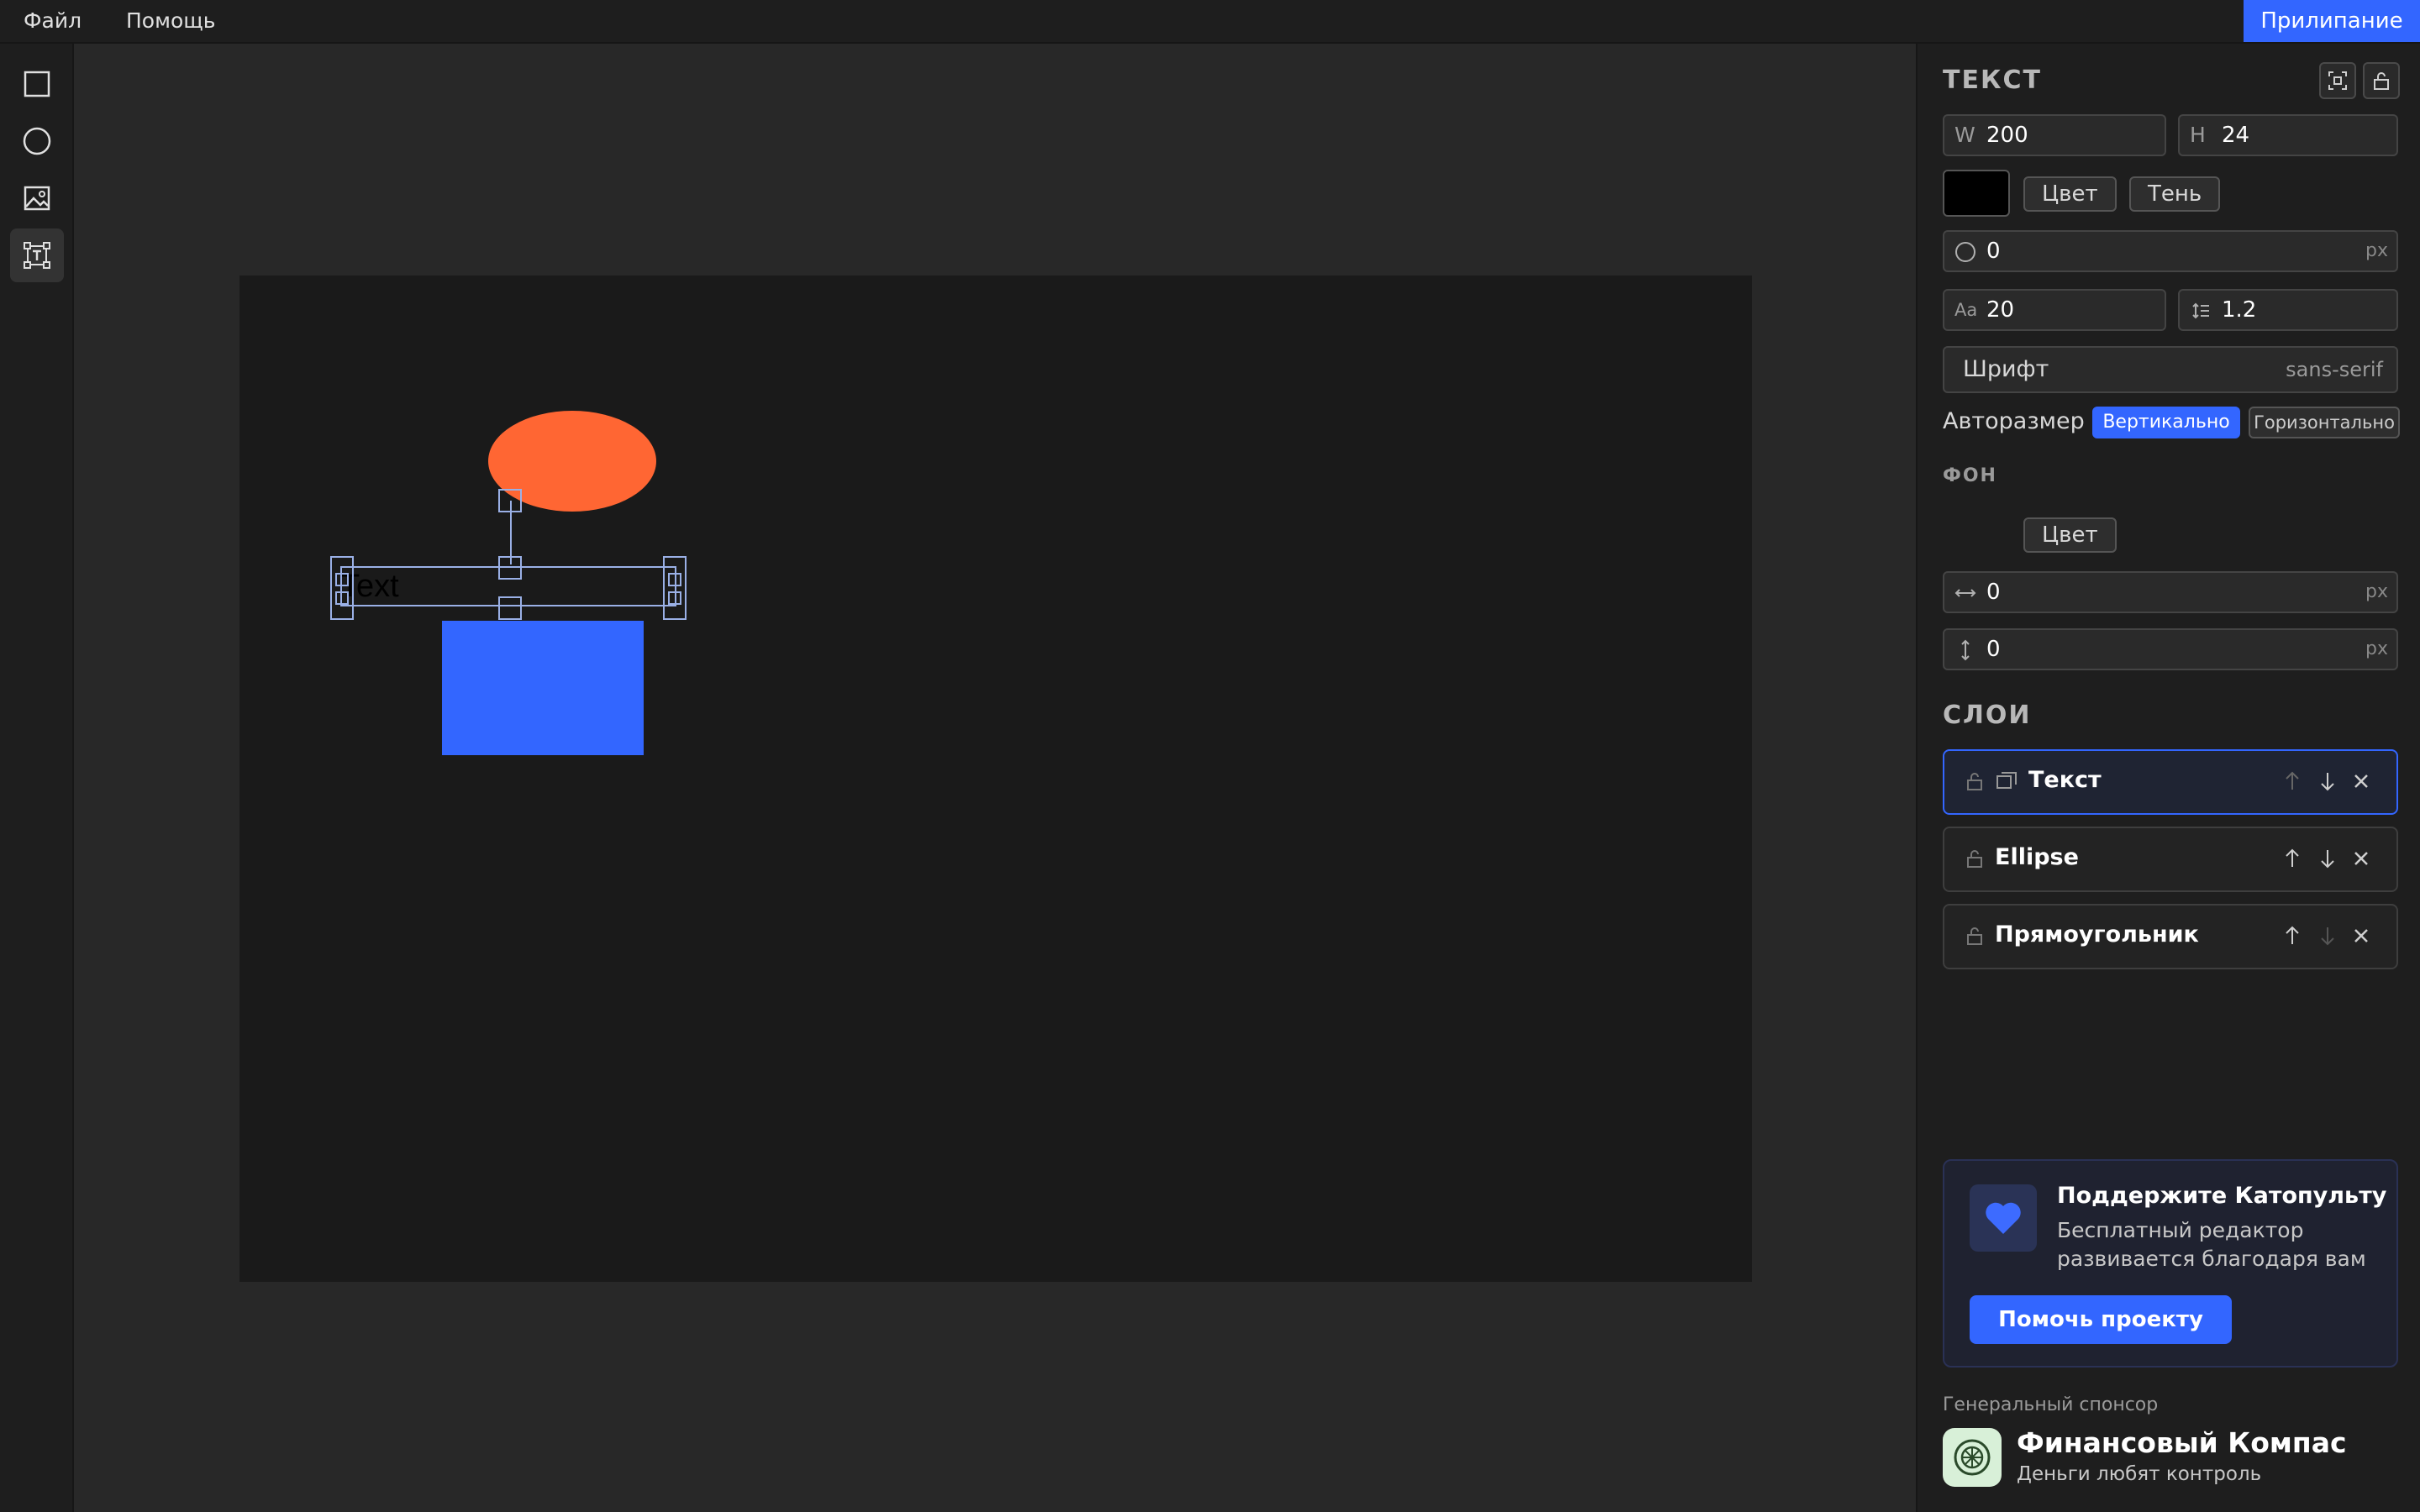 The height and width of the screenshot is (1512, 2420). I want to click on support-project-button: Помочь проекту, so click(2101, 1319).